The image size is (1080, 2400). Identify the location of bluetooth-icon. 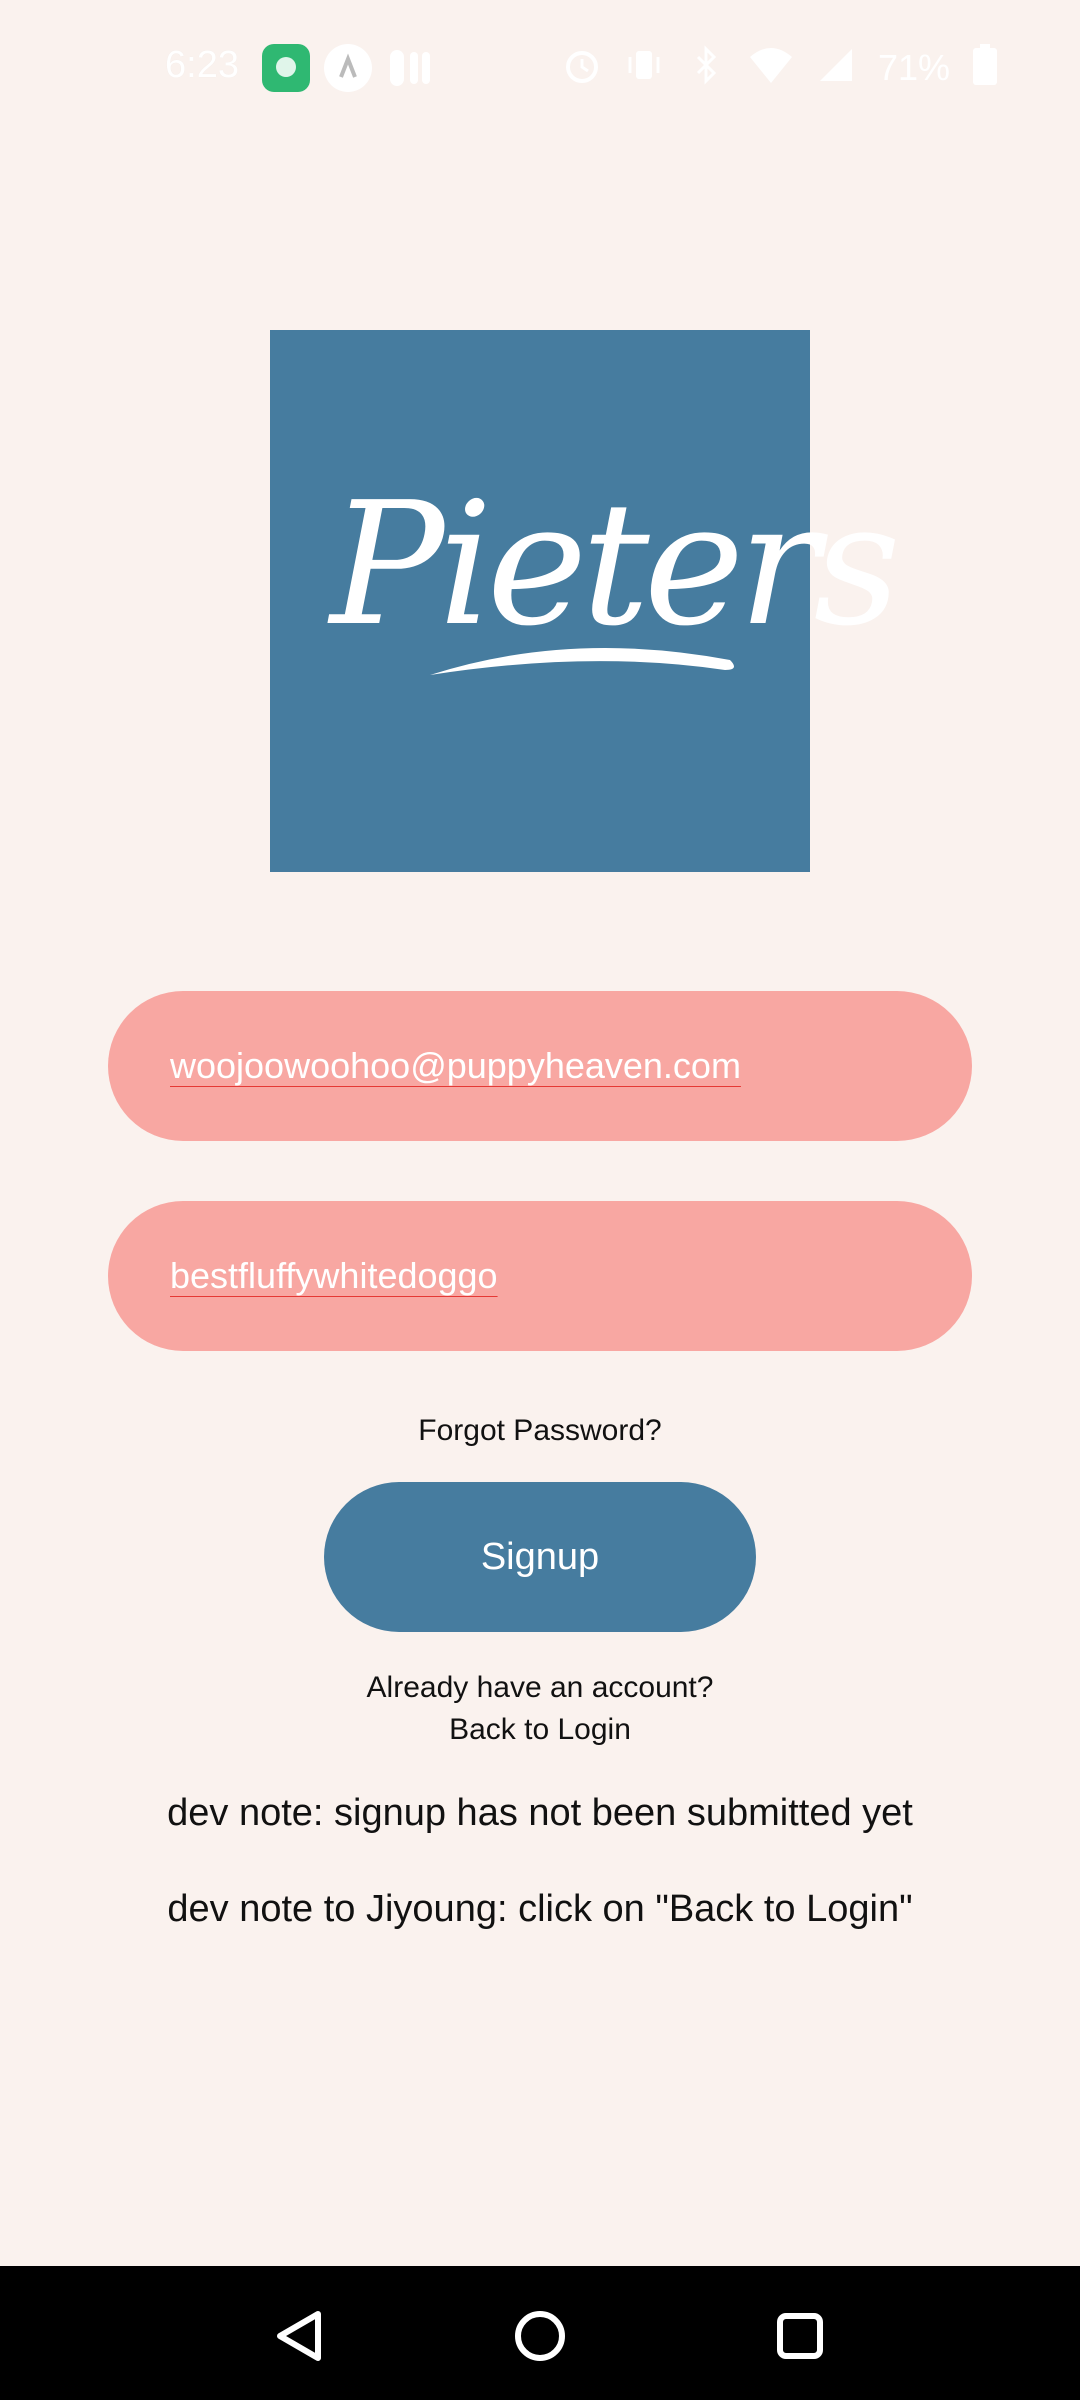
(706, 67).